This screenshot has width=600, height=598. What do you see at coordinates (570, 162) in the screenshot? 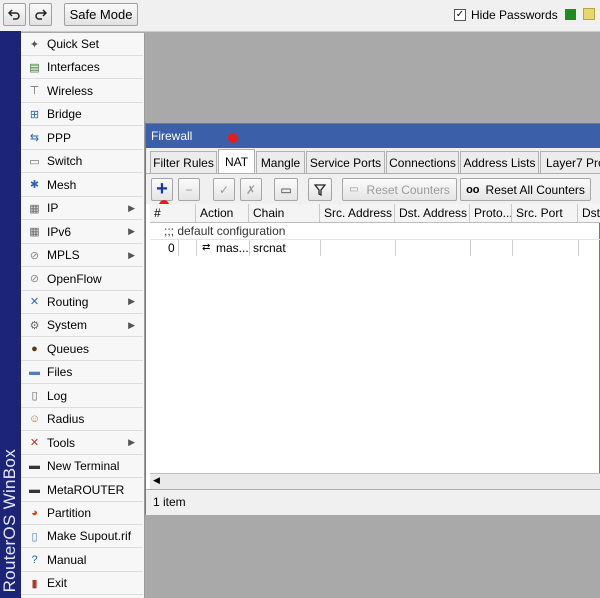
I see `tab-layer7-protocols: Layer7 Protocols` at bounding box center [570, 162].